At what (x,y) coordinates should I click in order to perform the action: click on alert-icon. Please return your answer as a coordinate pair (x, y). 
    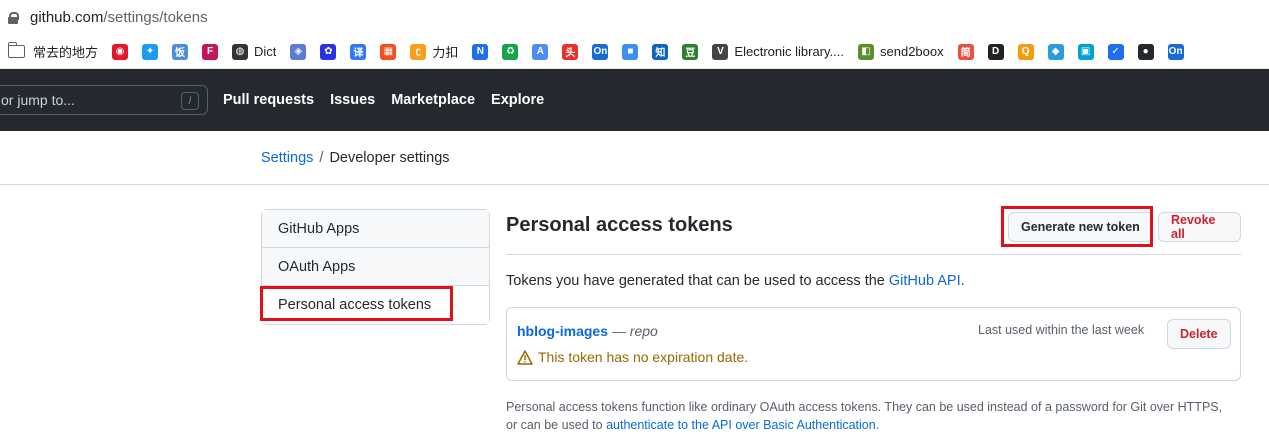
    Looking at the image, I should click on (525, 357).